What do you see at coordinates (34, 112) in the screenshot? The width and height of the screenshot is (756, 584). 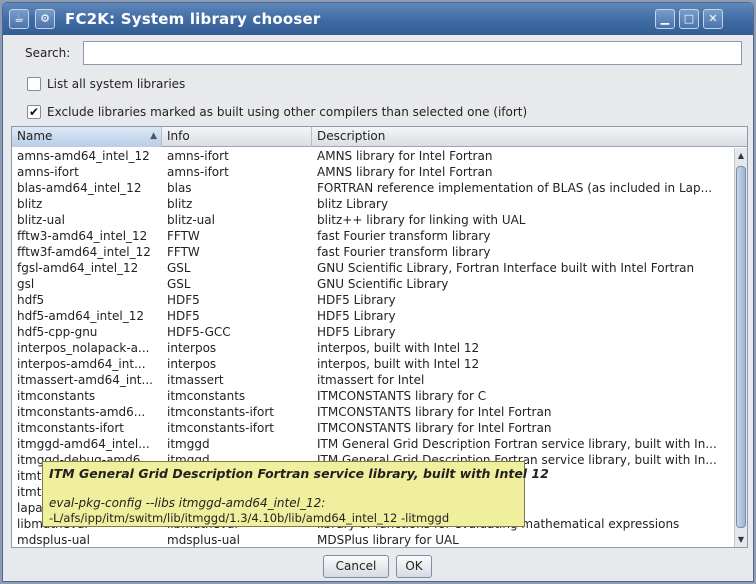 I see `exclude-checkbox: ✔` at bounding box center [34, 112].